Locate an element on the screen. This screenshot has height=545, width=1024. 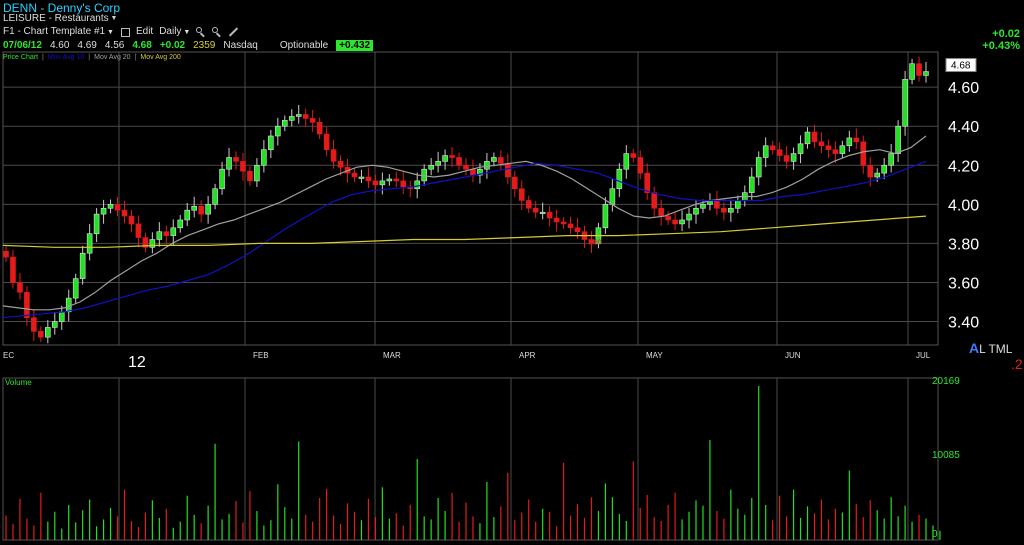
ma200-line is located at coordinates (464, 231).